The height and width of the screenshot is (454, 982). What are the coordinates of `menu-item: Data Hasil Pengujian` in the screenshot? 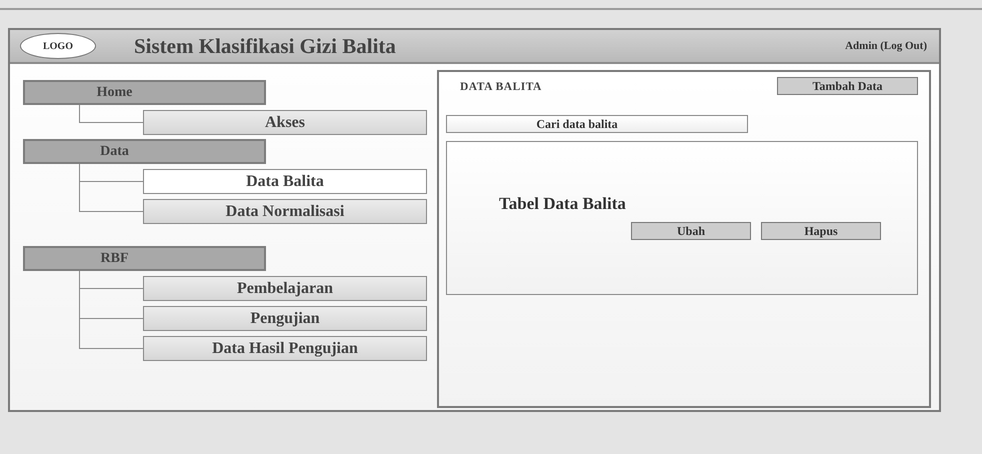 It's located at (285, 348).